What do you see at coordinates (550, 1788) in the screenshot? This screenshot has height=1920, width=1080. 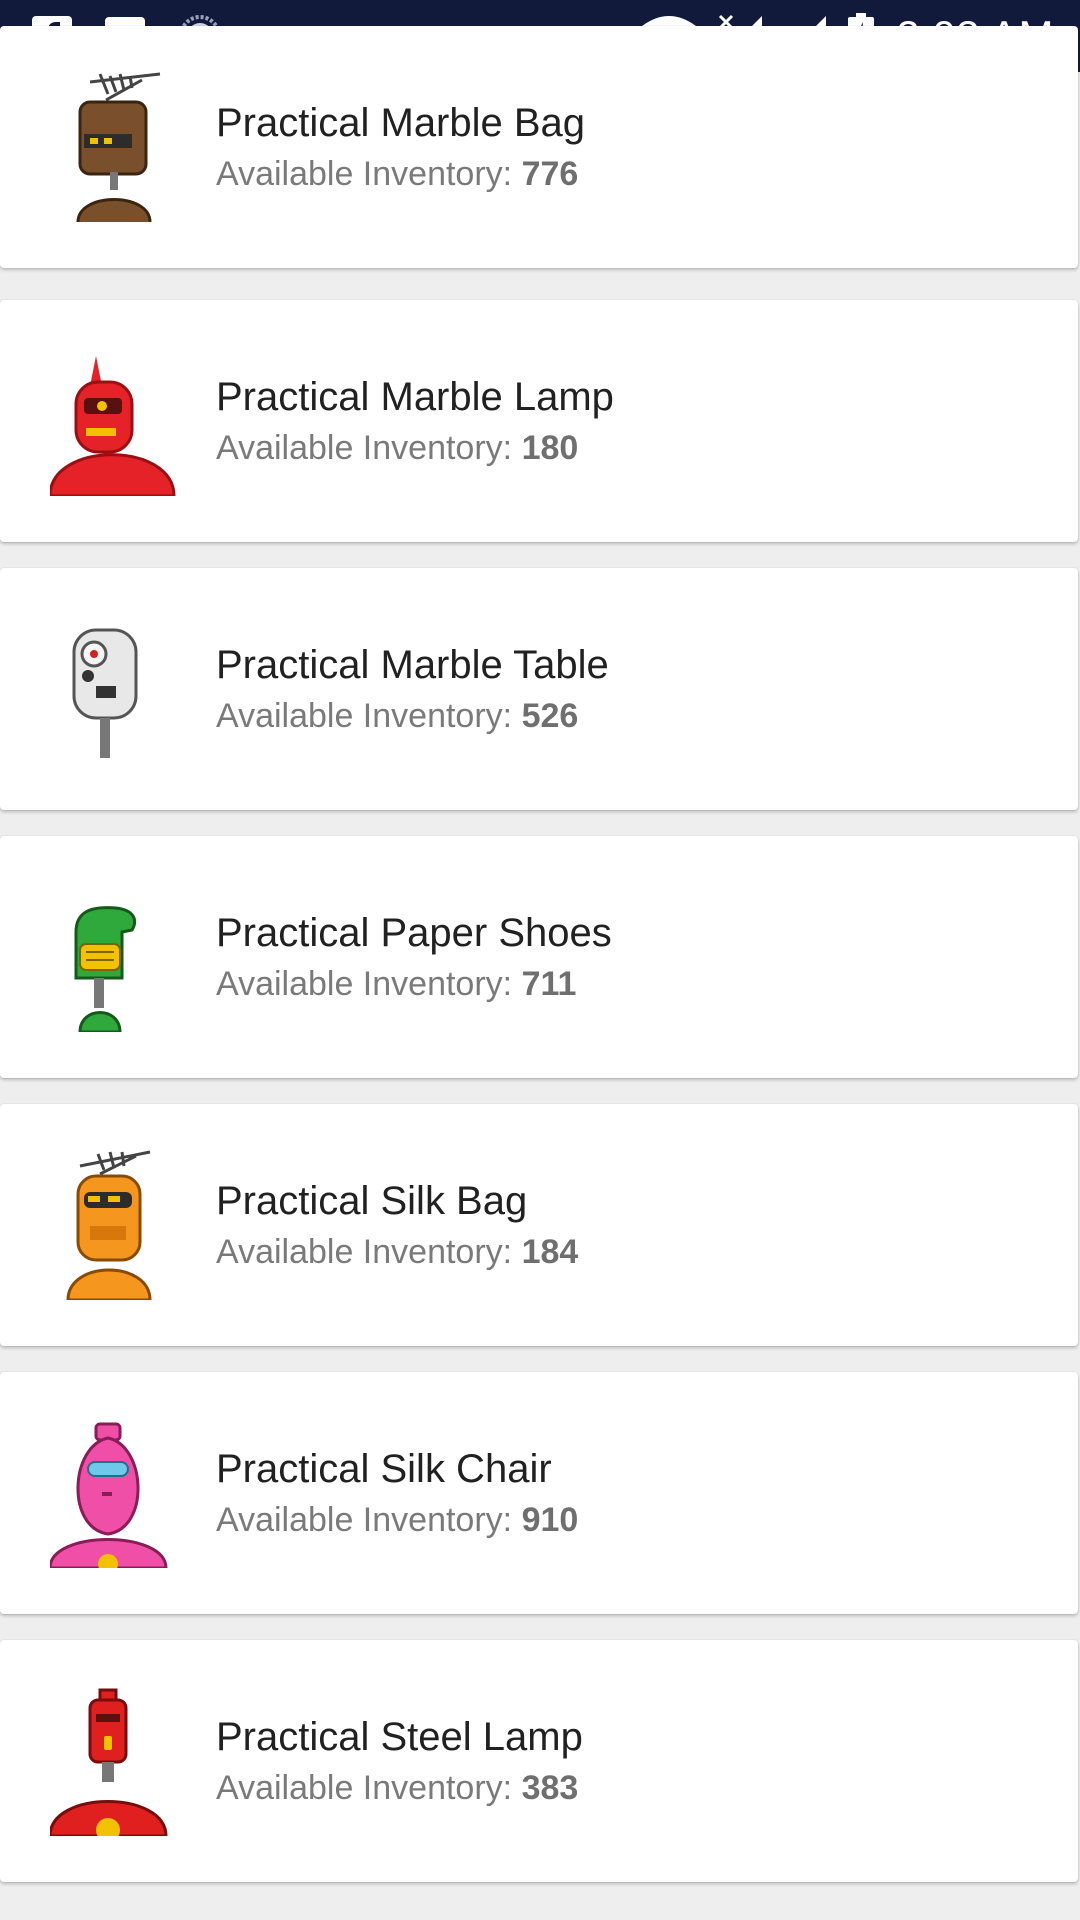 I see `inventory-value: 383` at bounding box center [550, 1788].